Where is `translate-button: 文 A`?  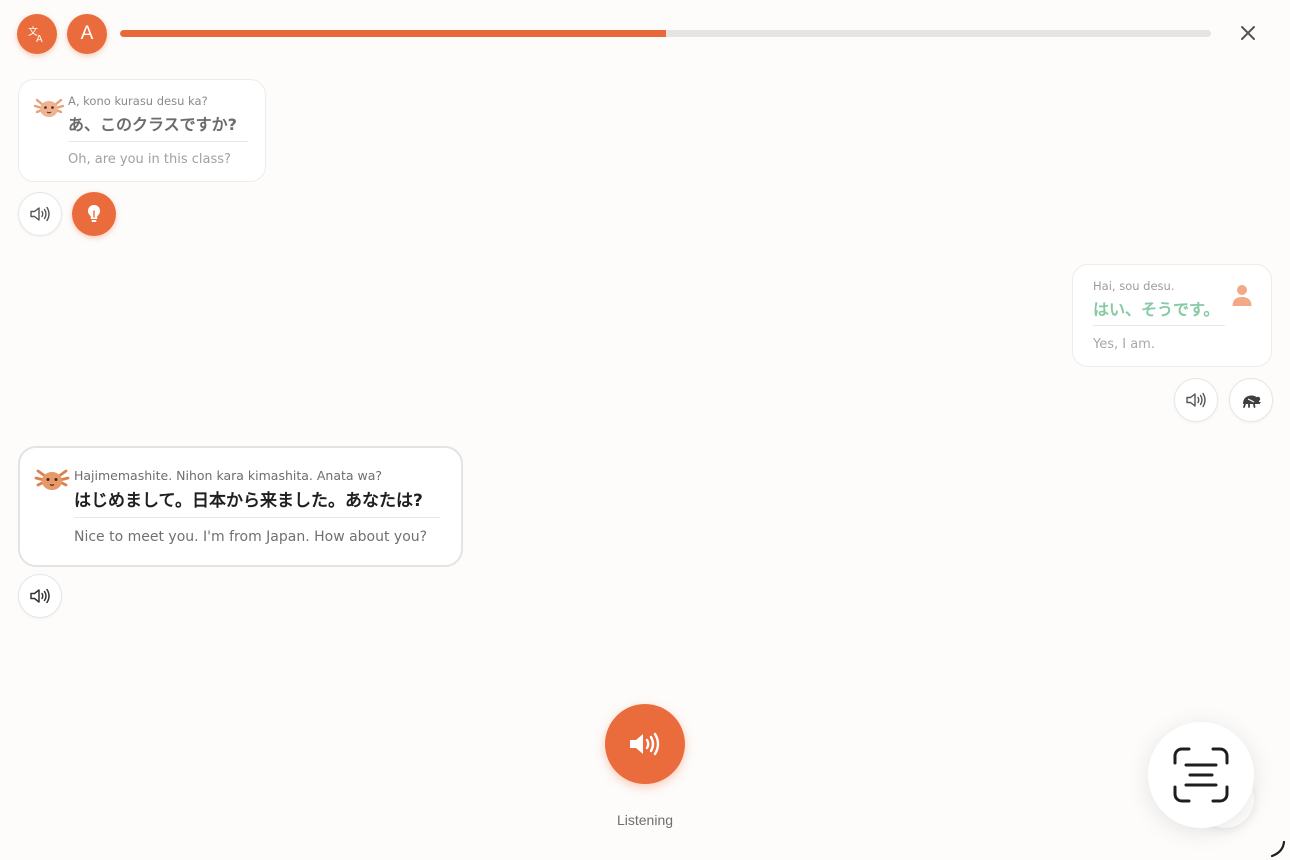
translate-button: 文 A is located at coordinates (37, 34).